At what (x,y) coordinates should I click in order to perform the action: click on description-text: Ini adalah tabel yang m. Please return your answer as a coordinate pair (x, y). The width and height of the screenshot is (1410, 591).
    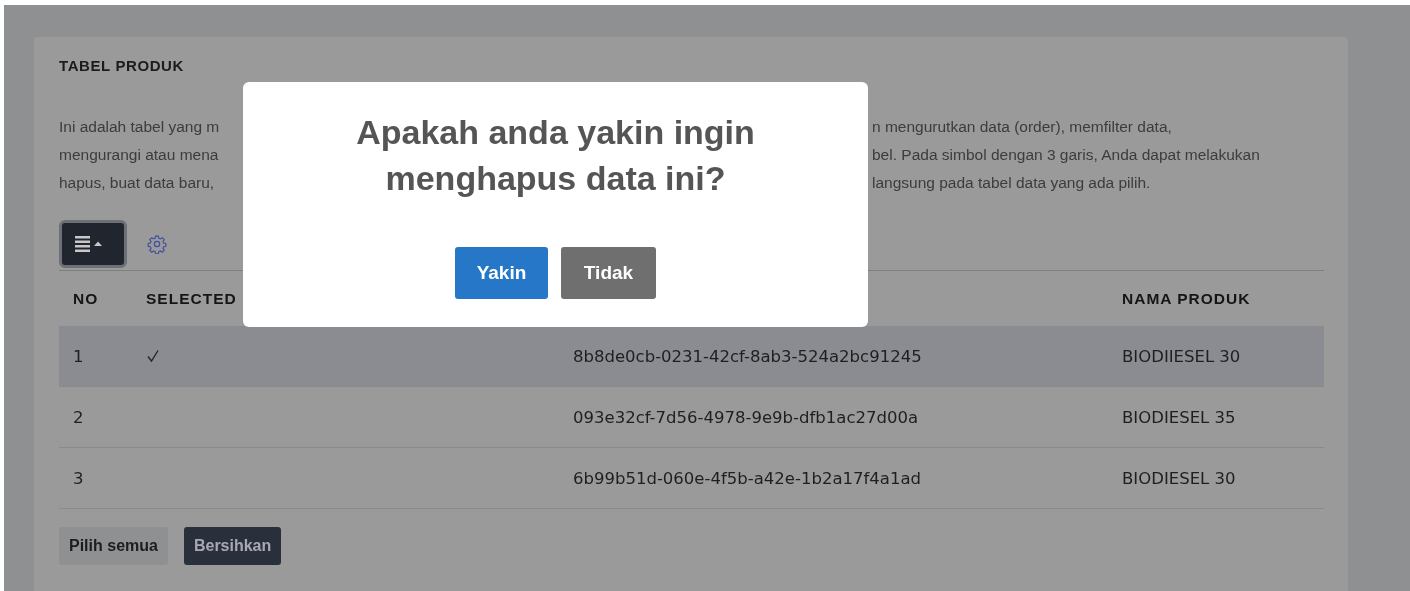
    Looking at the image, I should click on (139, 127).